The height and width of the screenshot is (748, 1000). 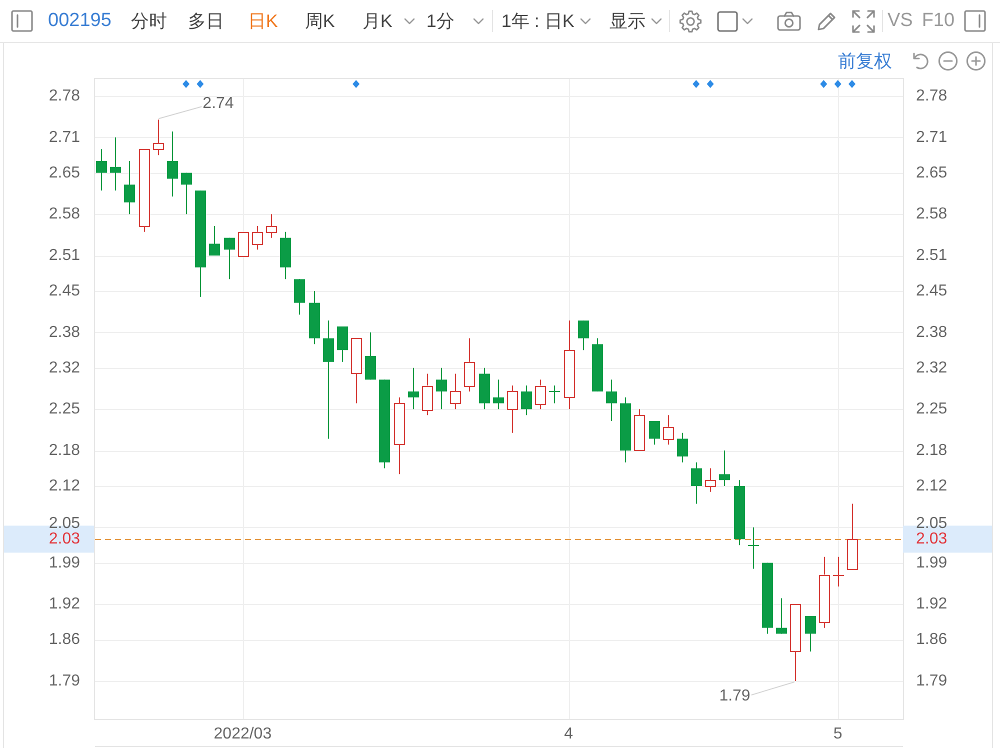 What do you see at coordinates (205, 21) in the screenshot?
I see `period-tab: 多日` at bounding box center [205, 21].